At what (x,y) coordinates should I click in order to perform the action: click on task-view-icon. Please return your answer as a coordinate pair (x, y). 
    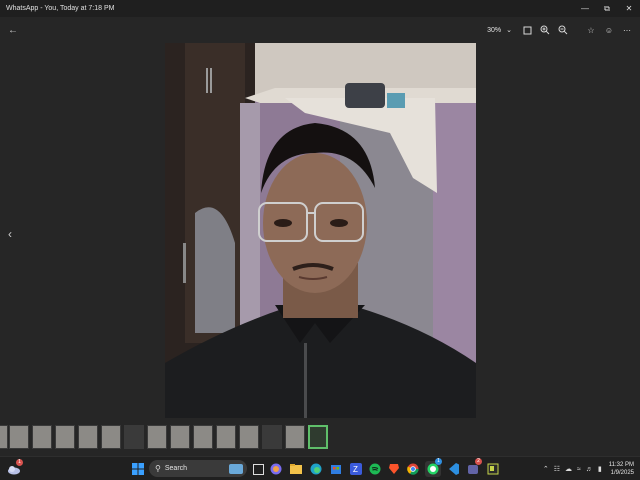
    Looking at the image, I should click on (258, 469).